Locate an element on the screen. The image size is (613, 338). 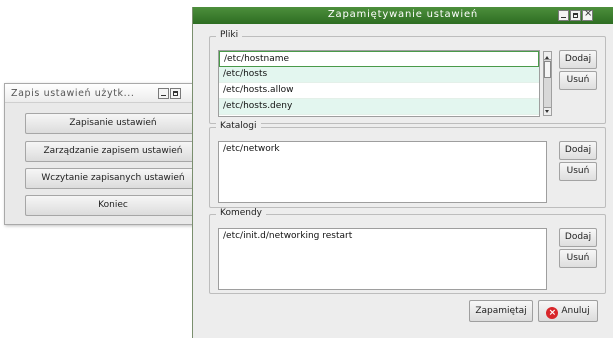
commands-group-label: Komendy is located at coordinates (241, 213).